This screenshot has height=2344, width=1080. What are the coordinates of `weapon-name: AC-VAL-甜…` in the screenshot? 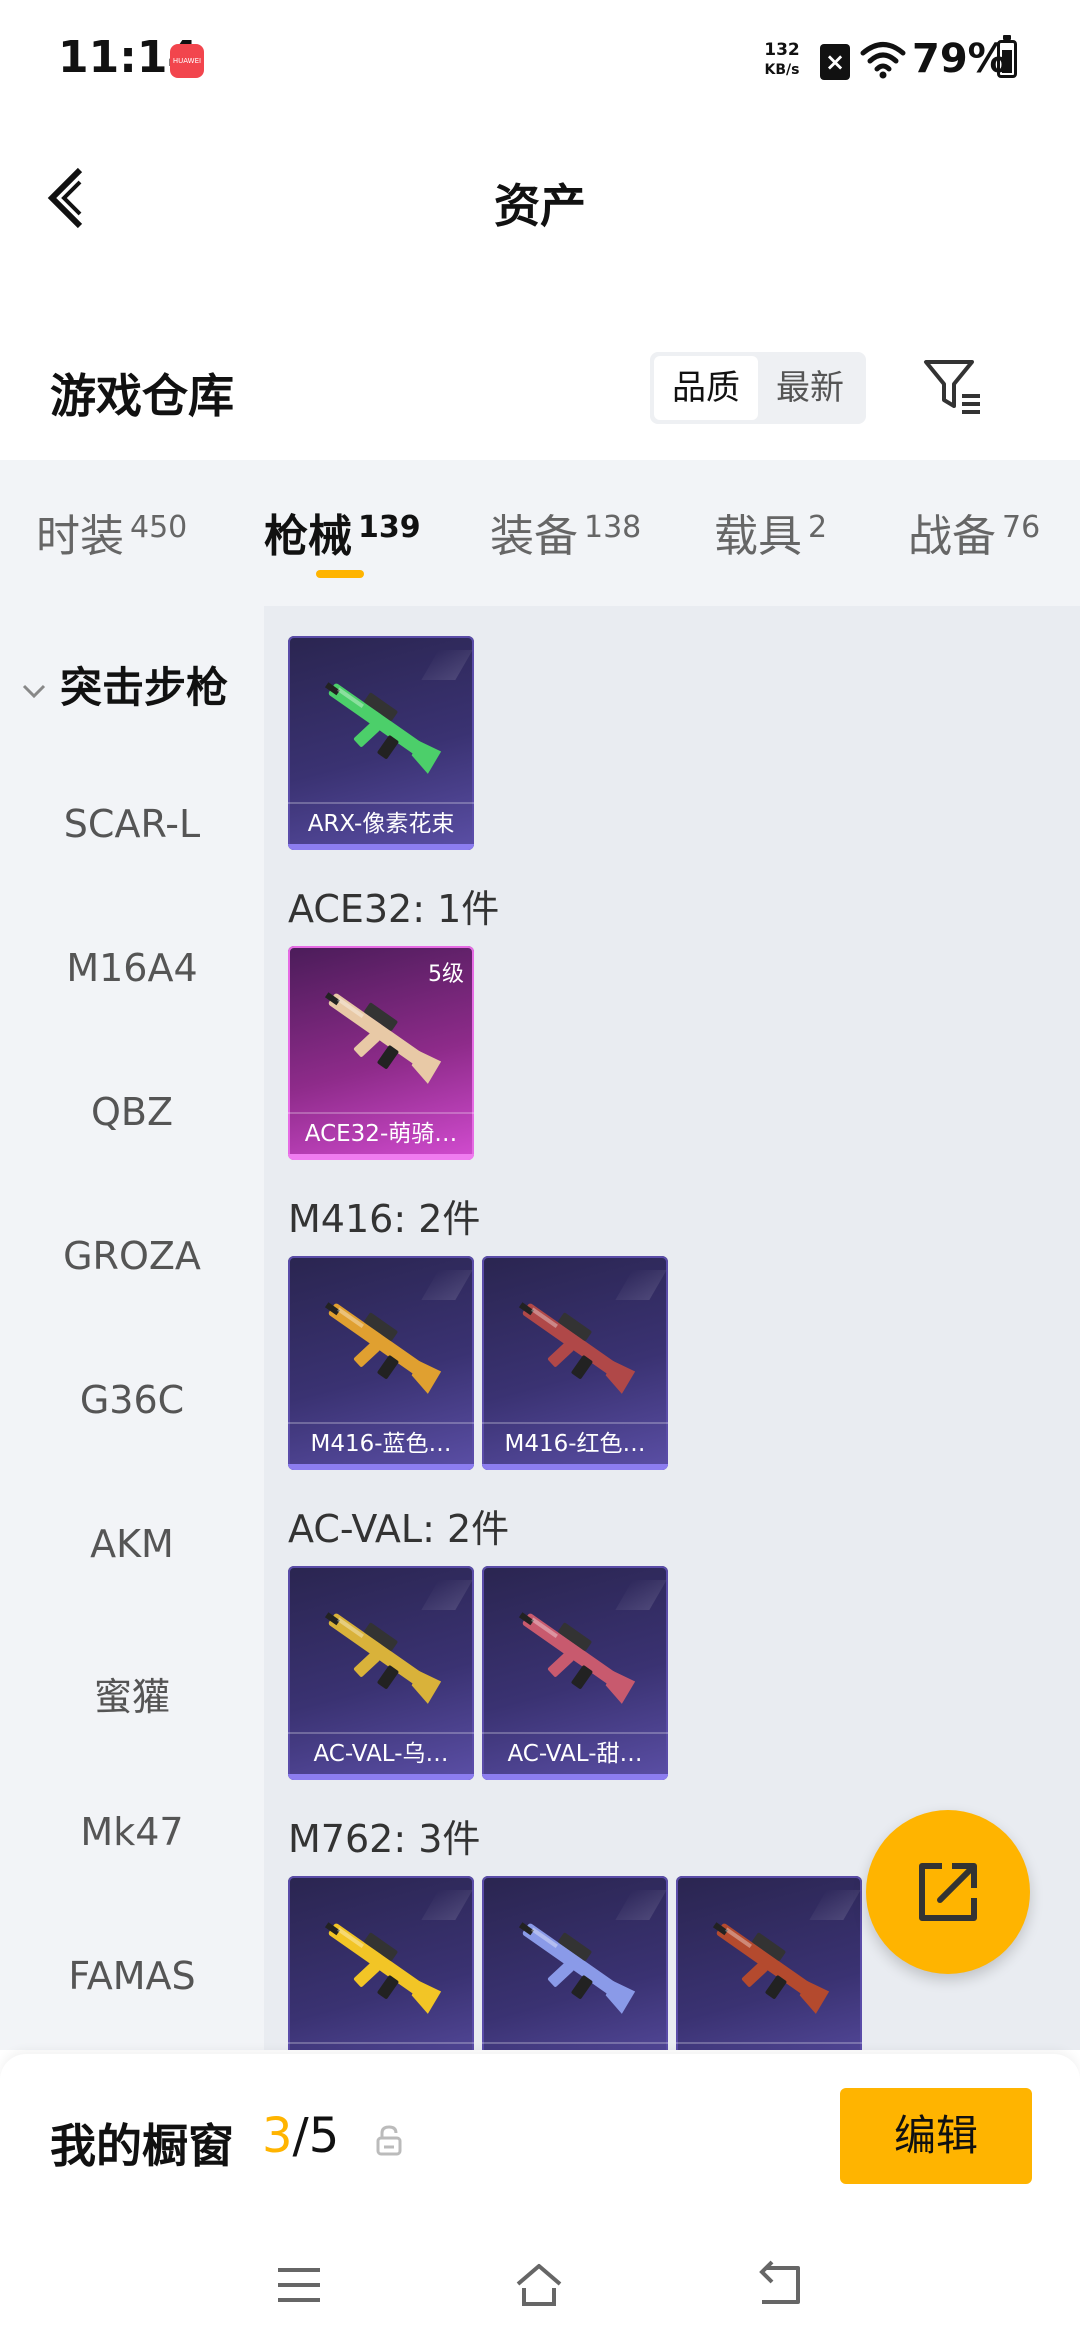 It's located at (575, 1753).